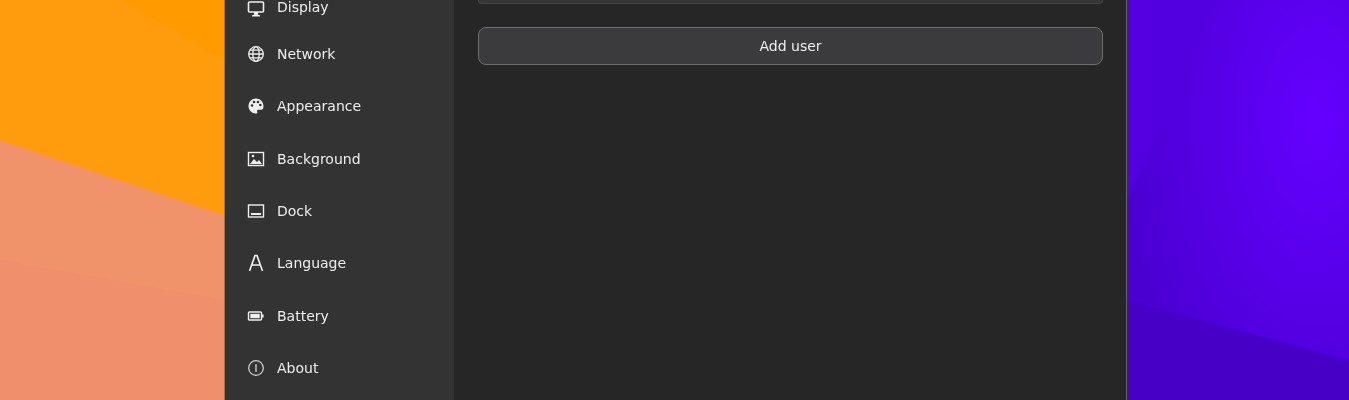  I want to click on sidebar-item: Battery, so click(339, 315).